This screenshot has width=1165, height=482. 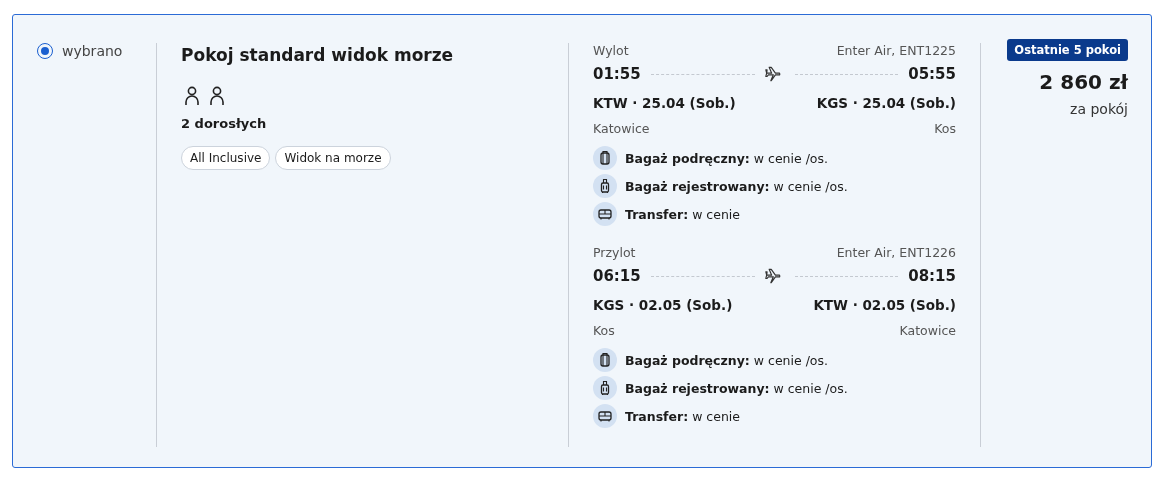 I want to click on arrival-city: Katowice, so click(x=927, y=330).